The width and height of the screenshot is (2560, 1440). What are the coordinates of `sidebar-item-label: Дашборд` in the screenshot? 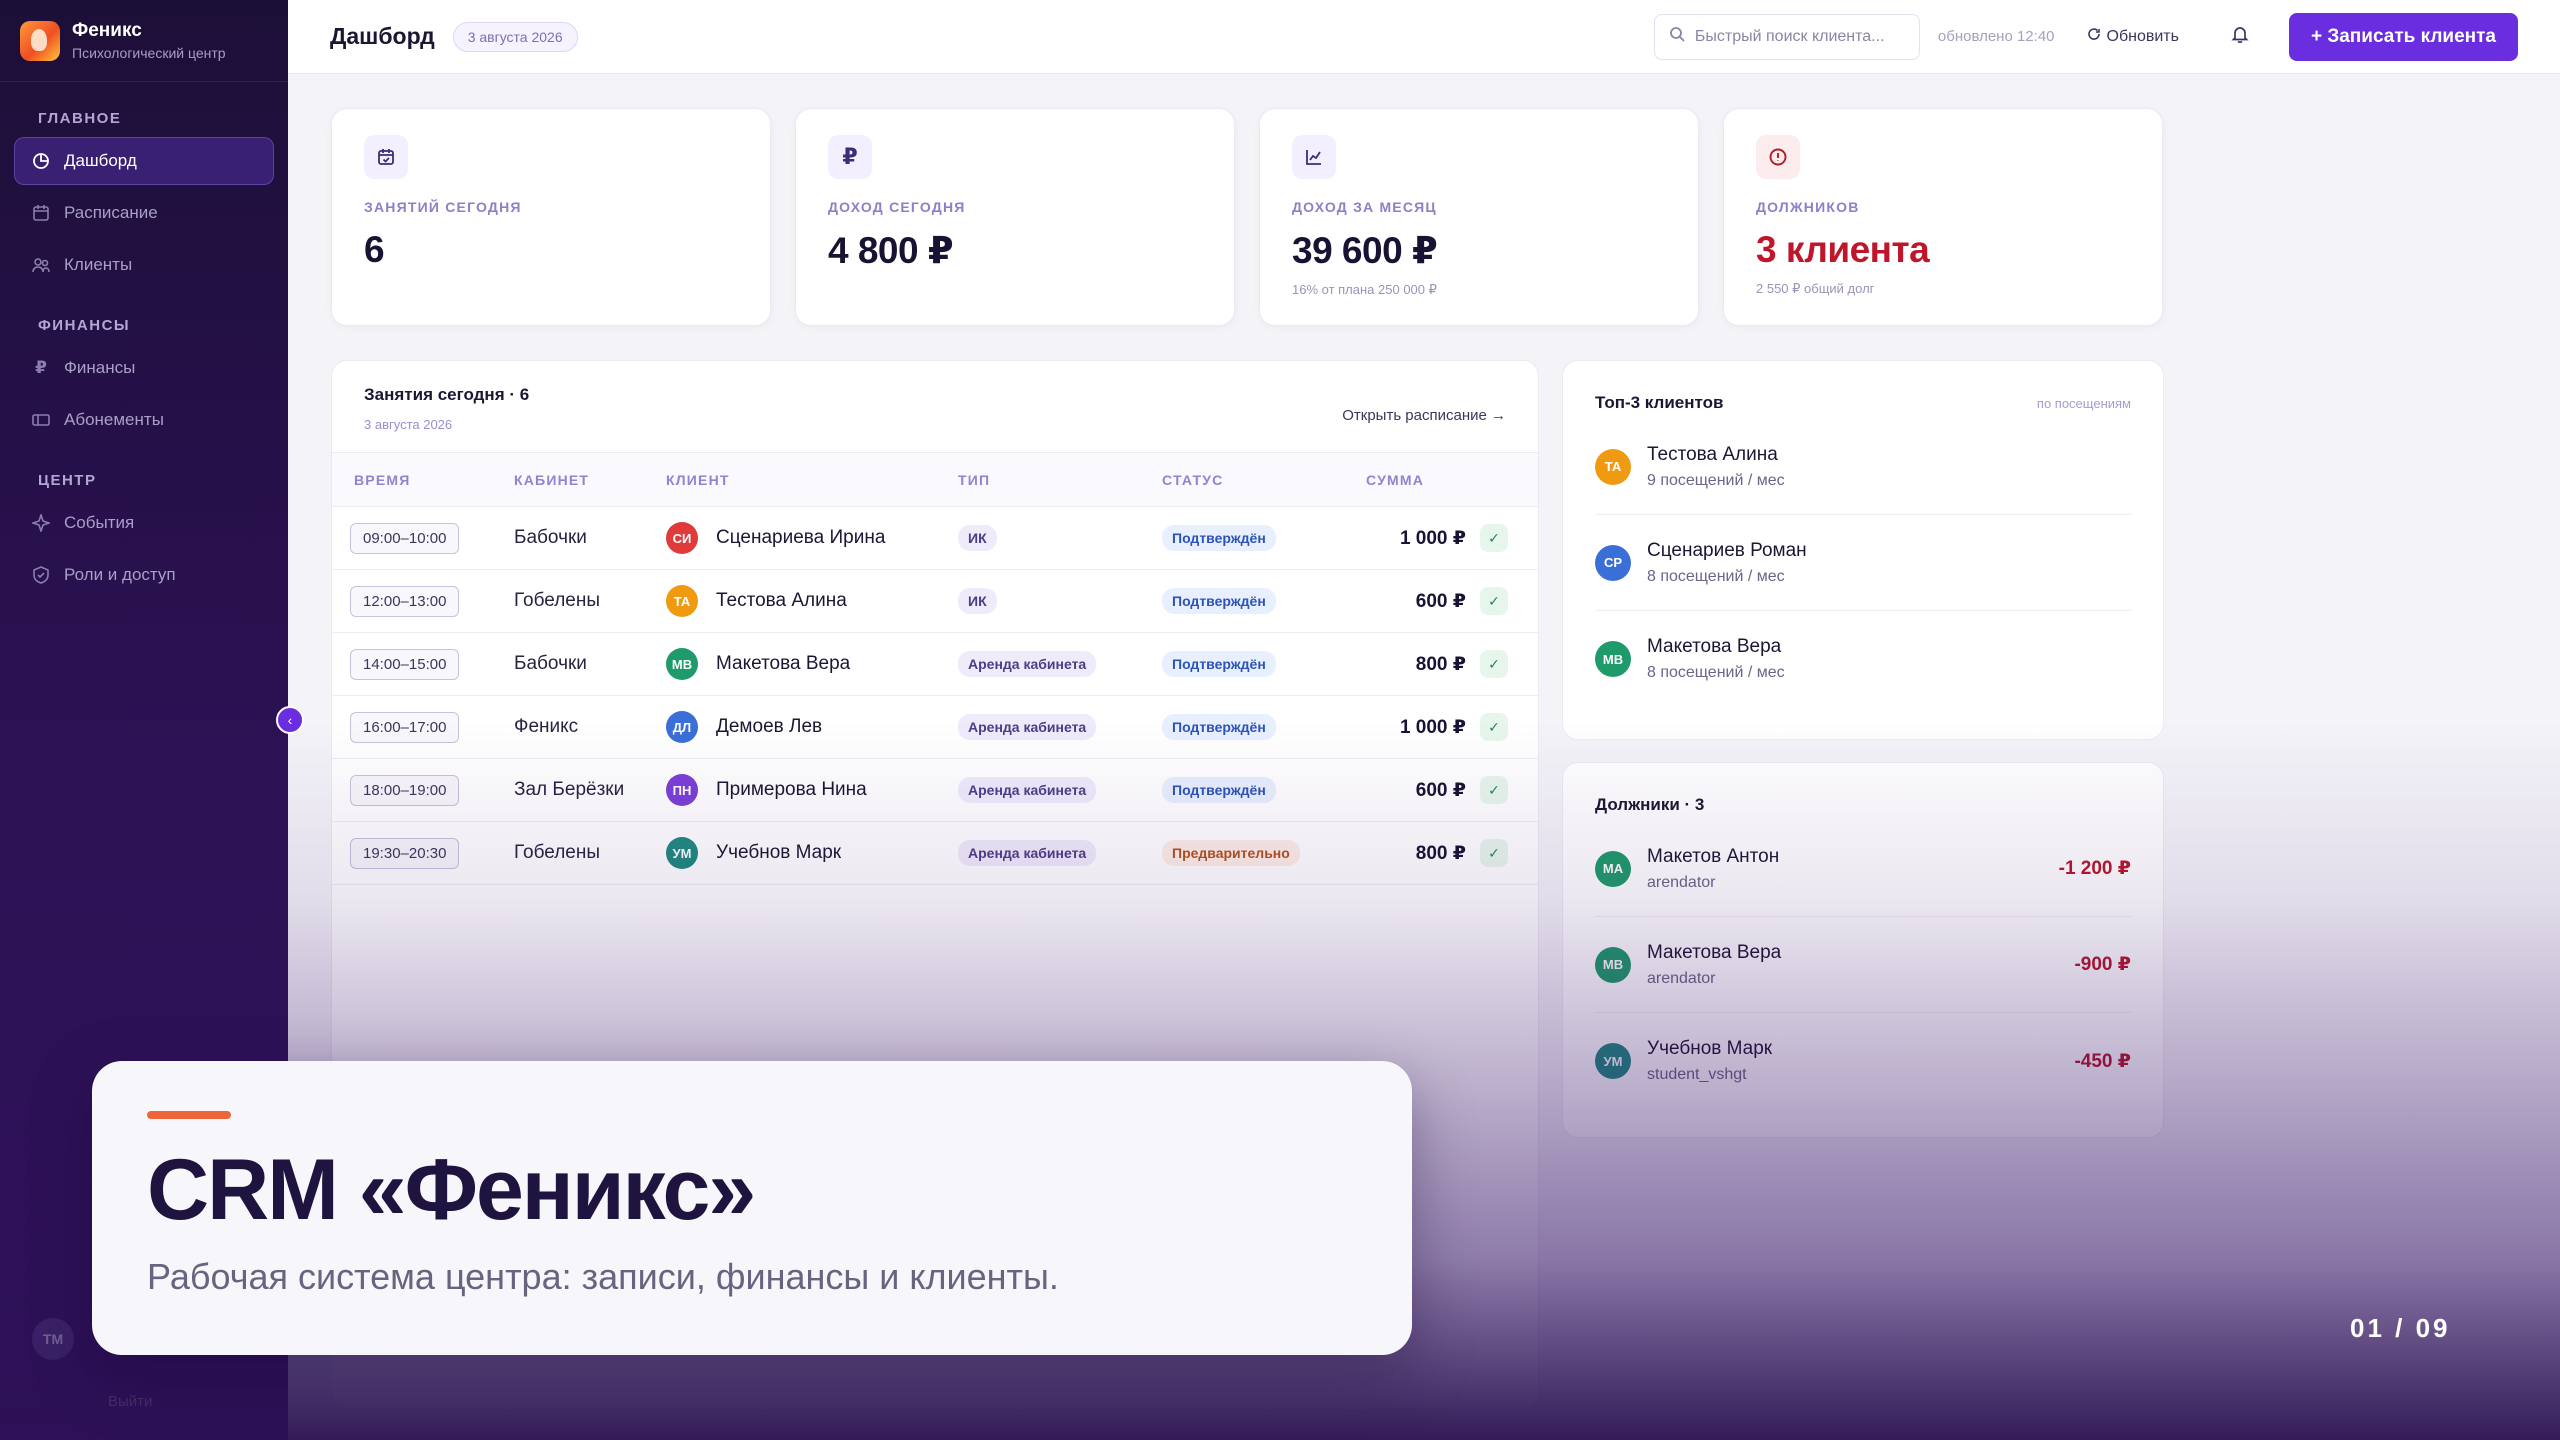 It's located at (100, 160).